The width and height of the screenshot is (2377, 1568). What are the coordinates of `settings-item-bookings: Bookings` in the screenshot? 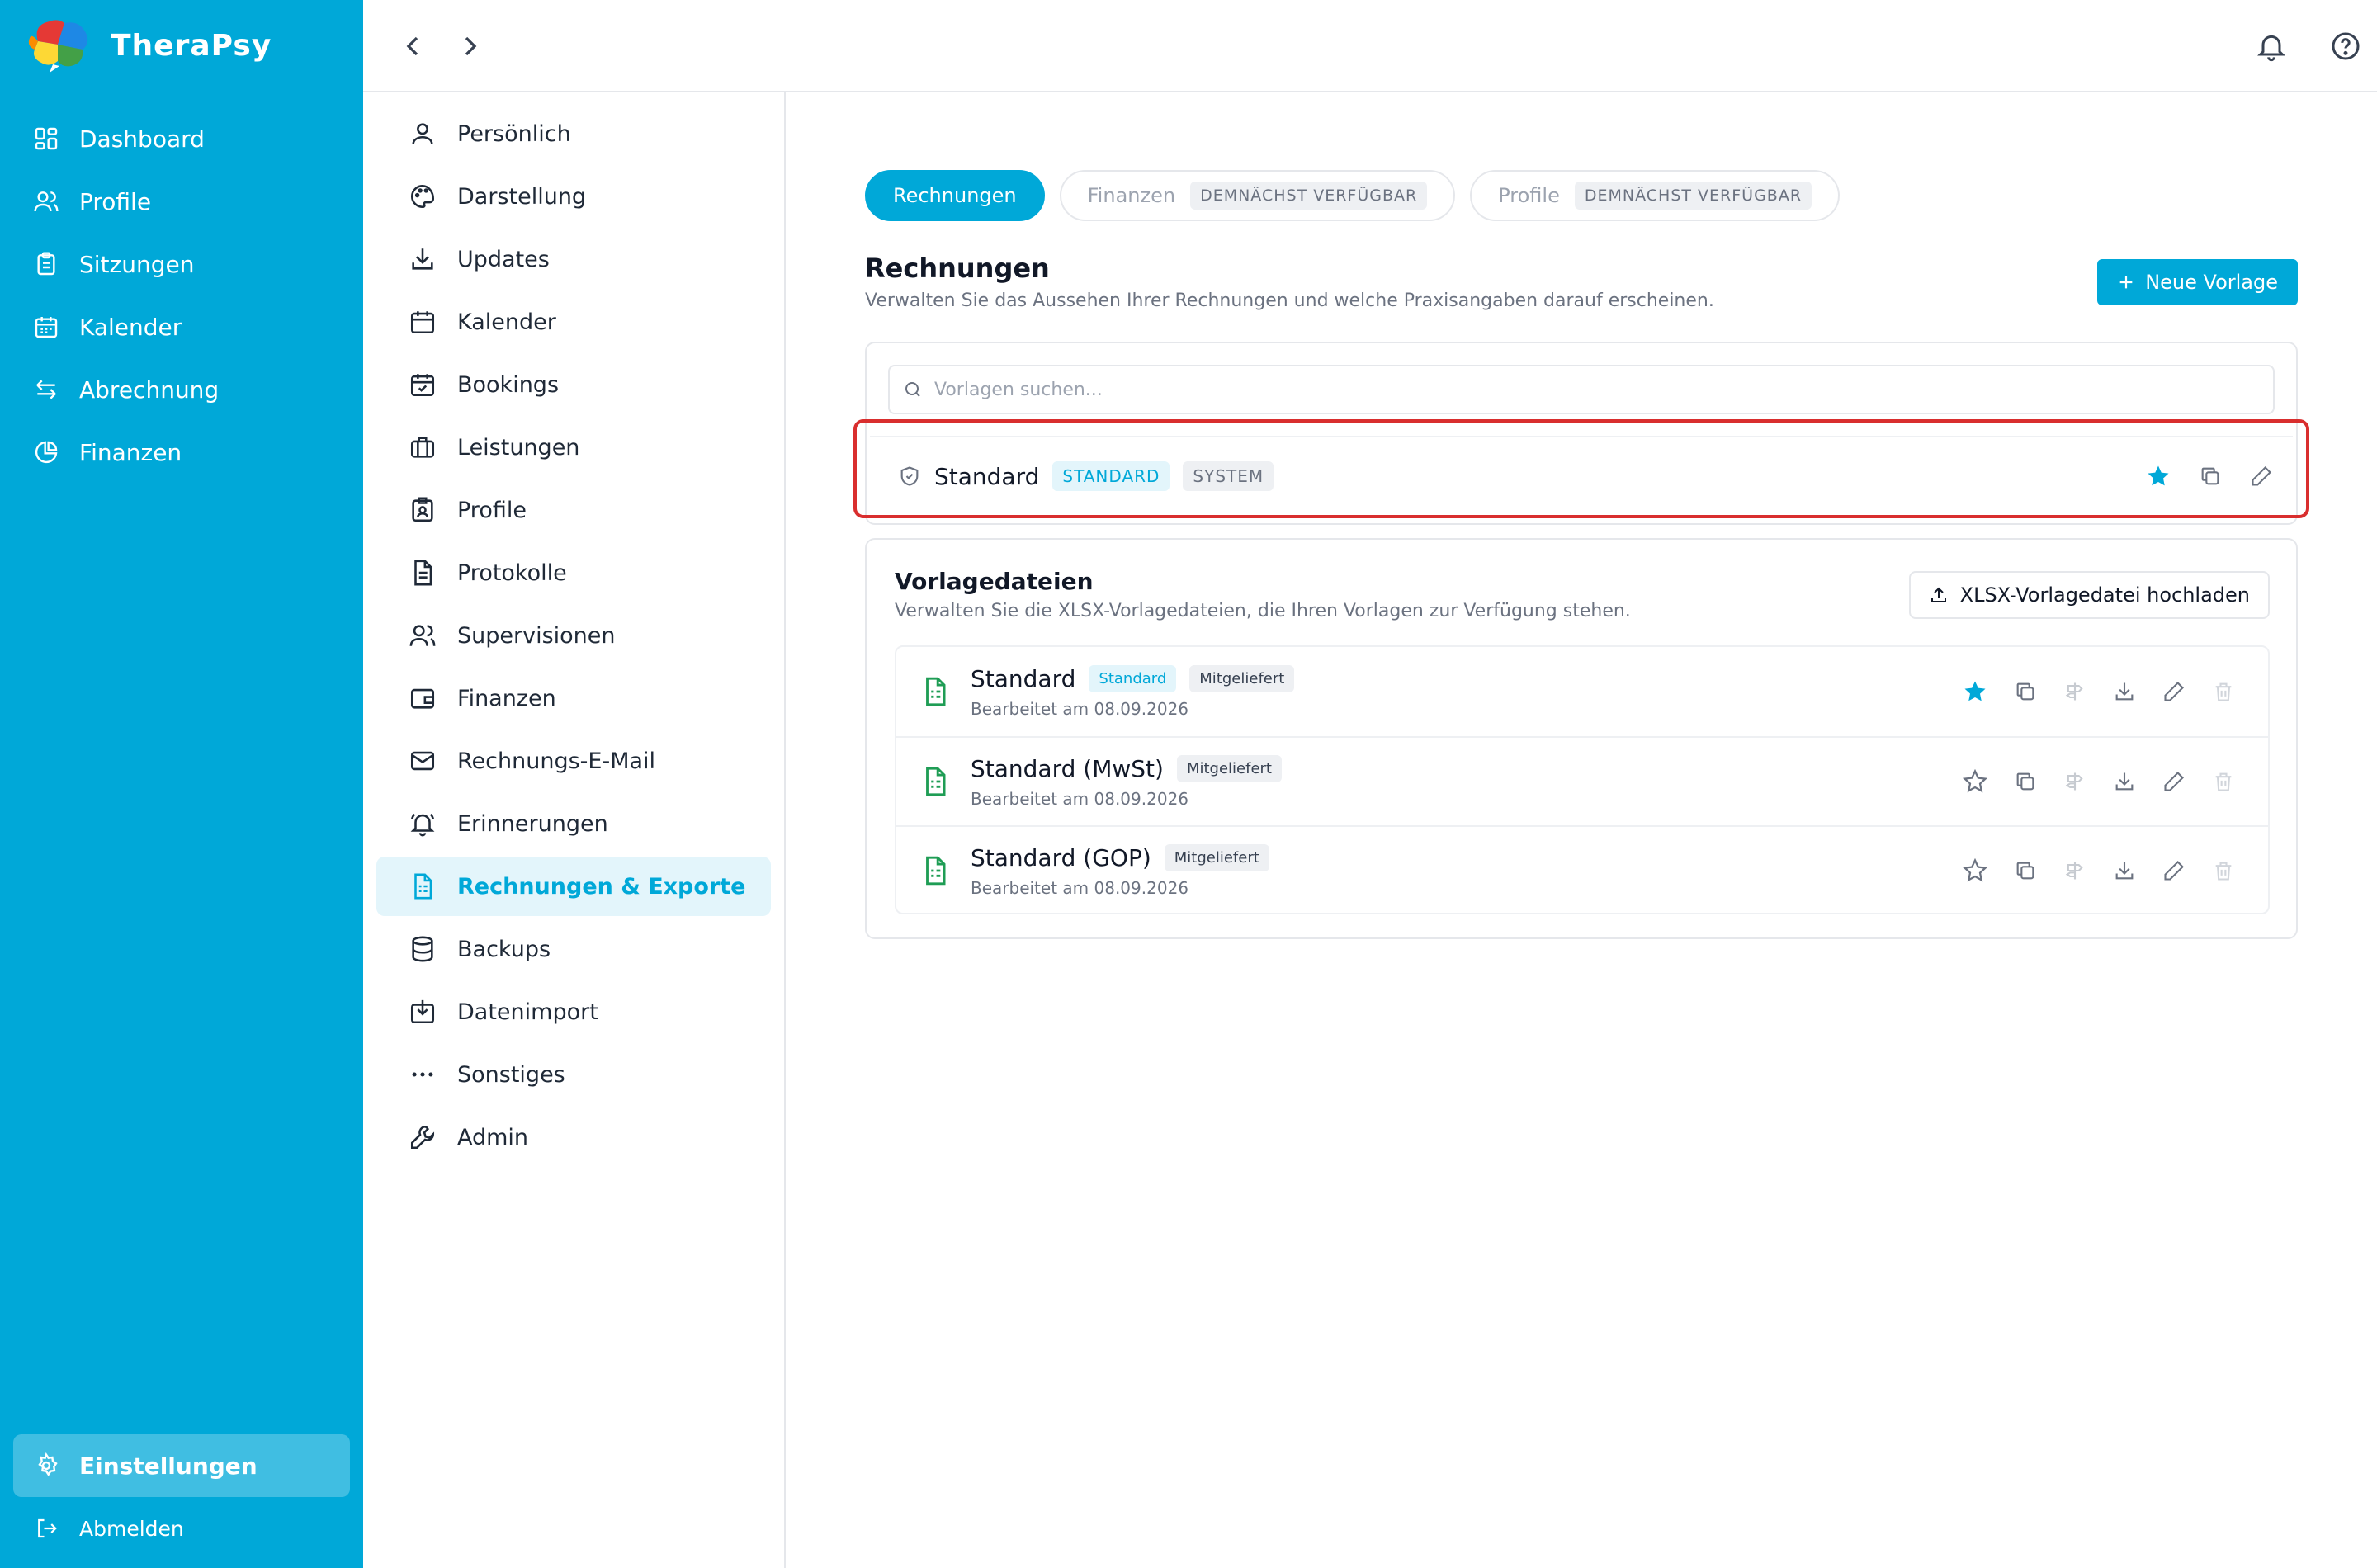 It's located at (573, 384).